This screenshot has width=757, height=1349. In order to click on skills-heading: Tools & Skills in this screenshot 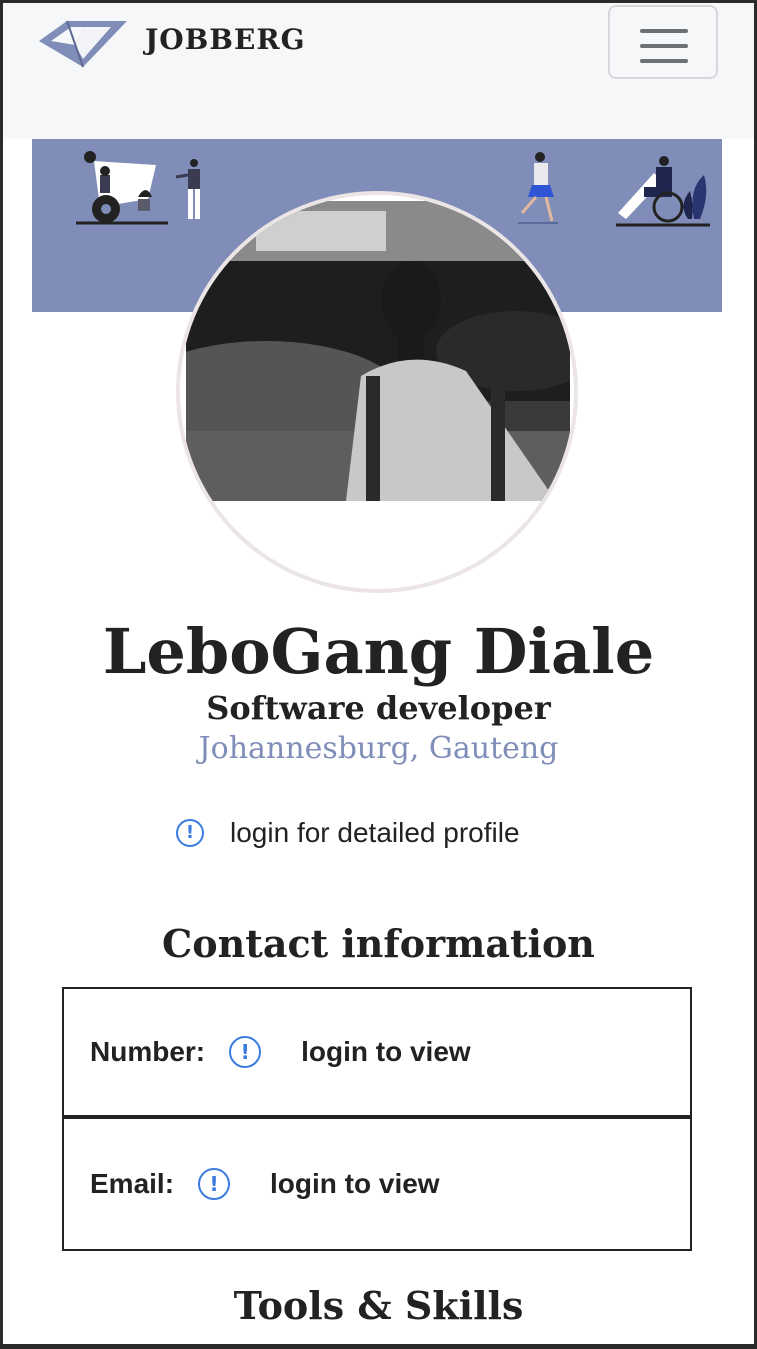, I will do `click(378, 1305)`.